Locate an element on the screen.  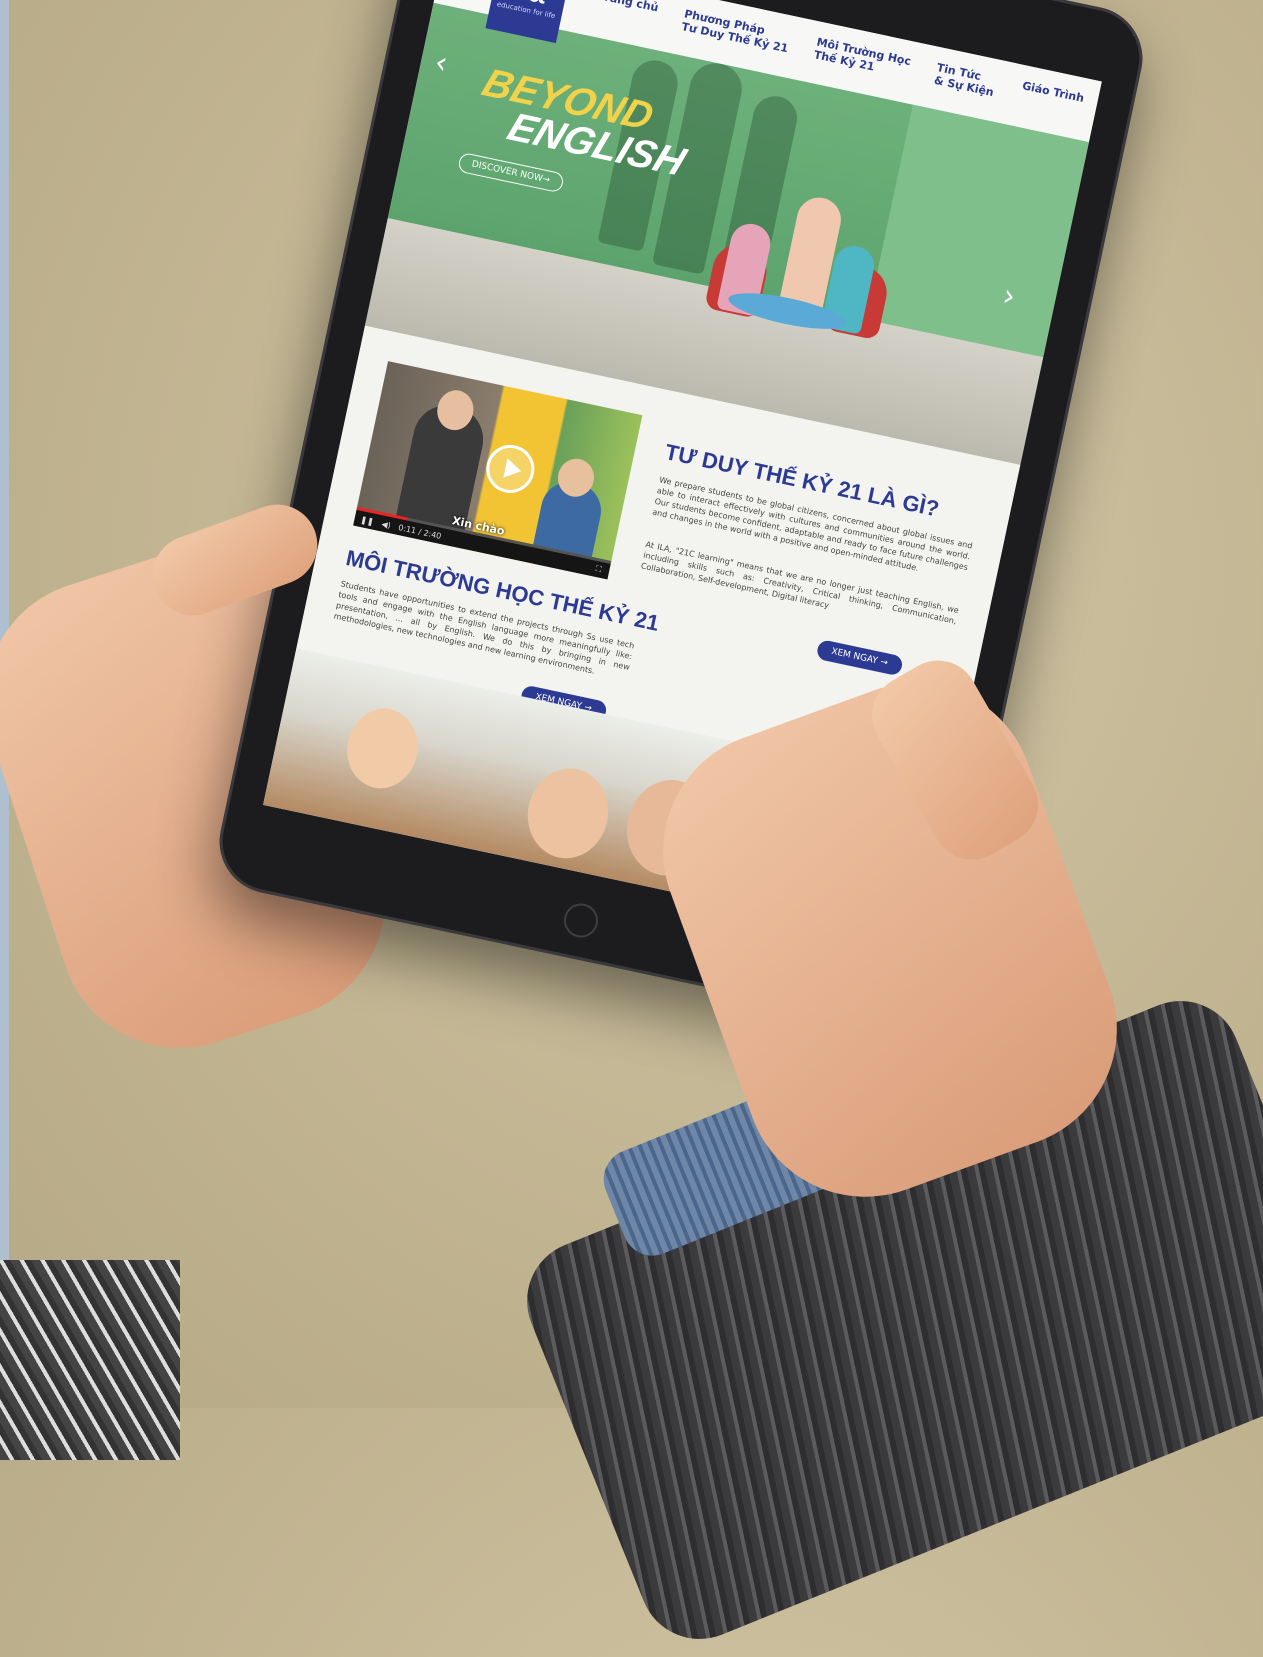
pause-icon: ❚❚ is located at coordinates (367, 521).